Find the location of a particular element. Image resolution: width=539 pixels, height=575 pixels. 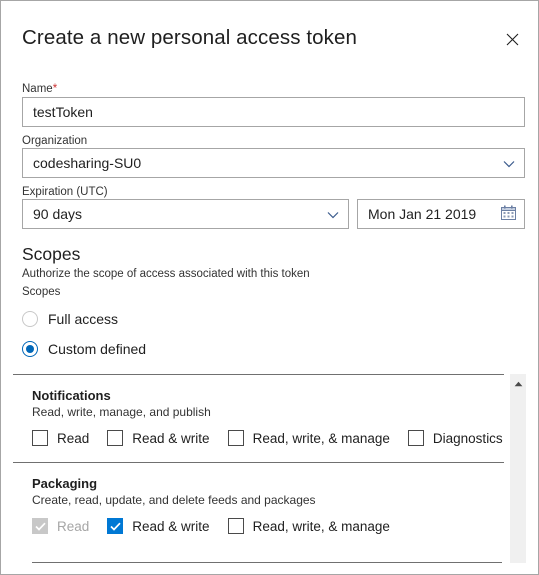

required-asterisk: * is located at coordinates (55, 89).